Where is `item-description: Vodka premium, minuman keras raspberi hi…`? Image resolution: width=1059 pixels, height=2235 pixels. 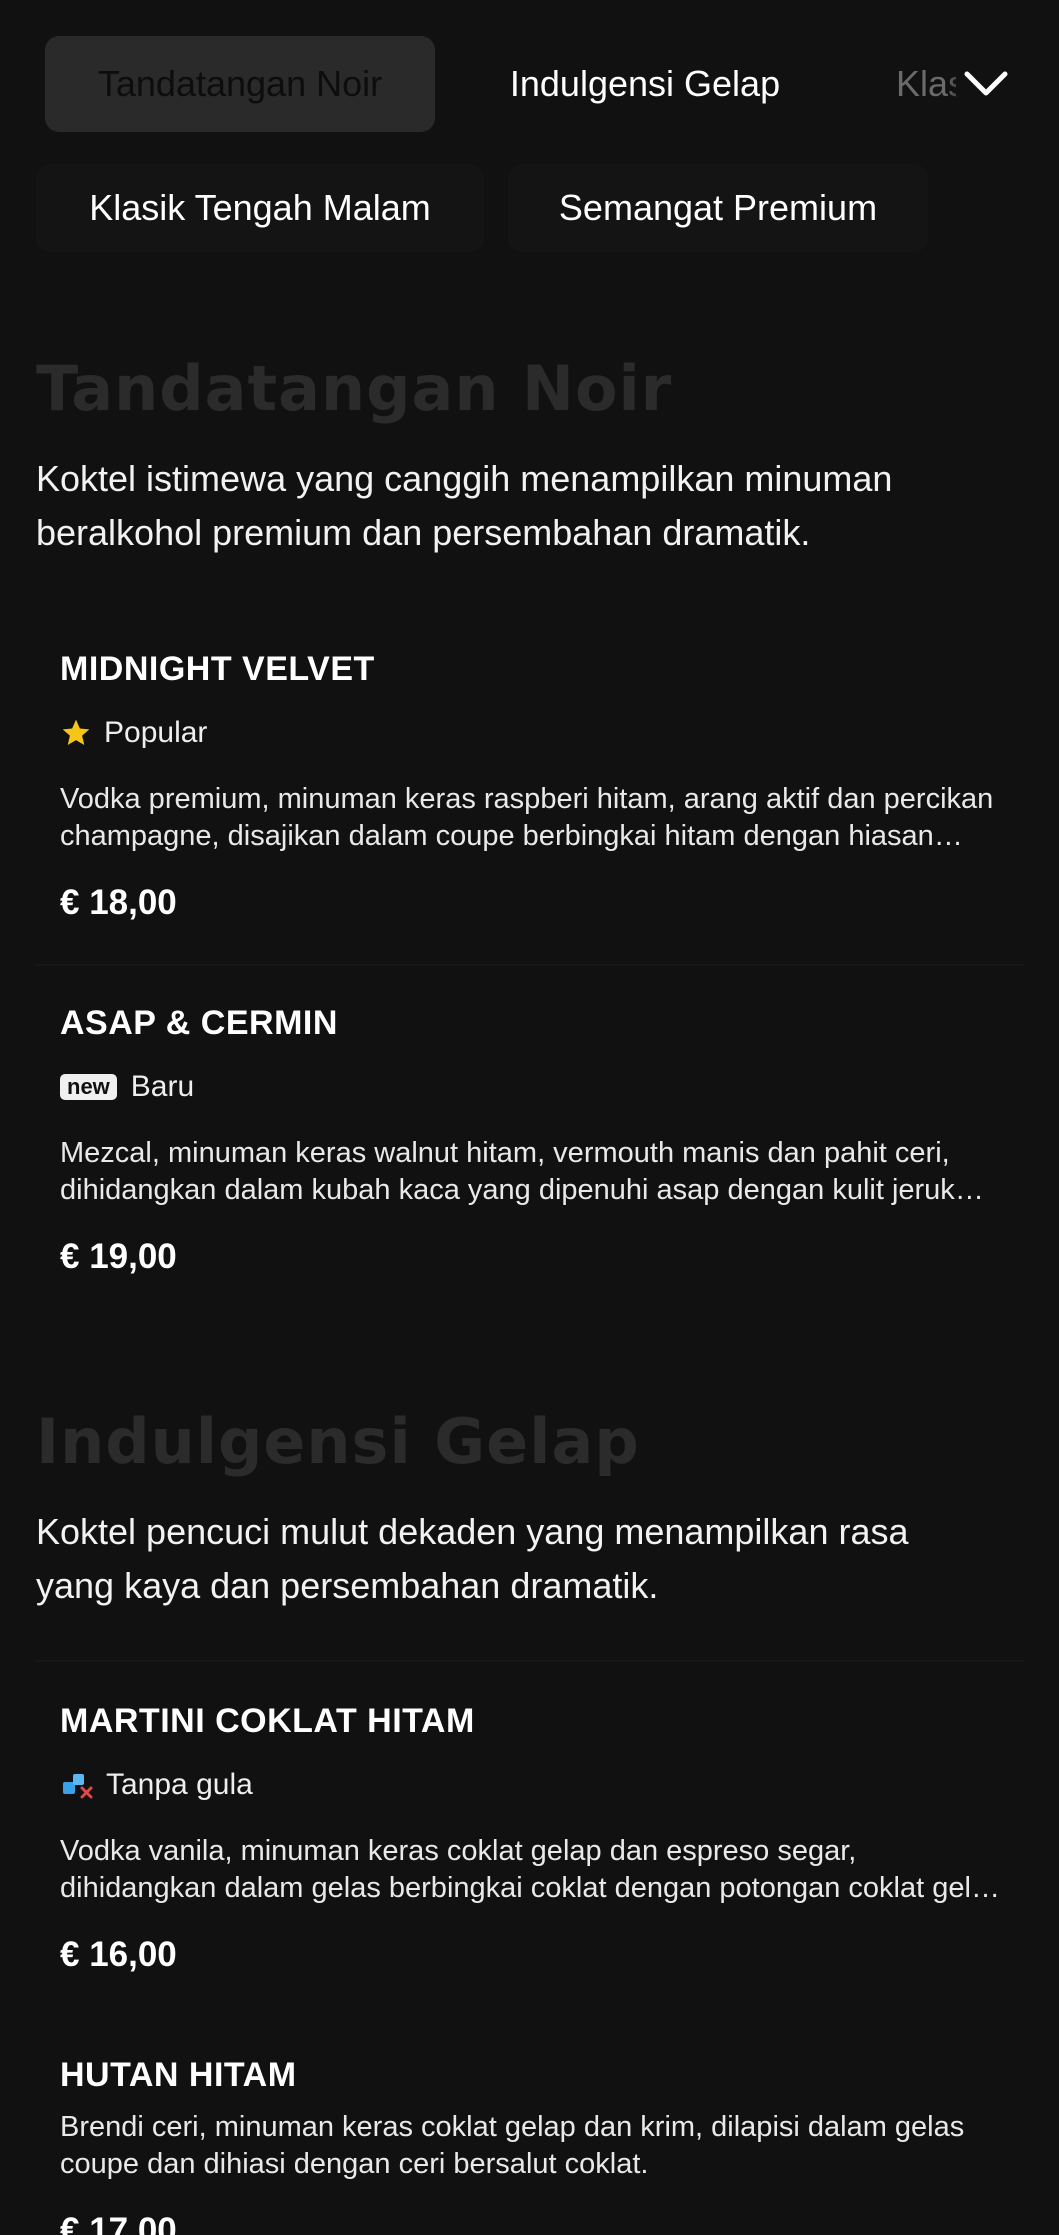
item-description: Vodka premium, minuman keras raspberi hi… is located at coordinates (527, 817).